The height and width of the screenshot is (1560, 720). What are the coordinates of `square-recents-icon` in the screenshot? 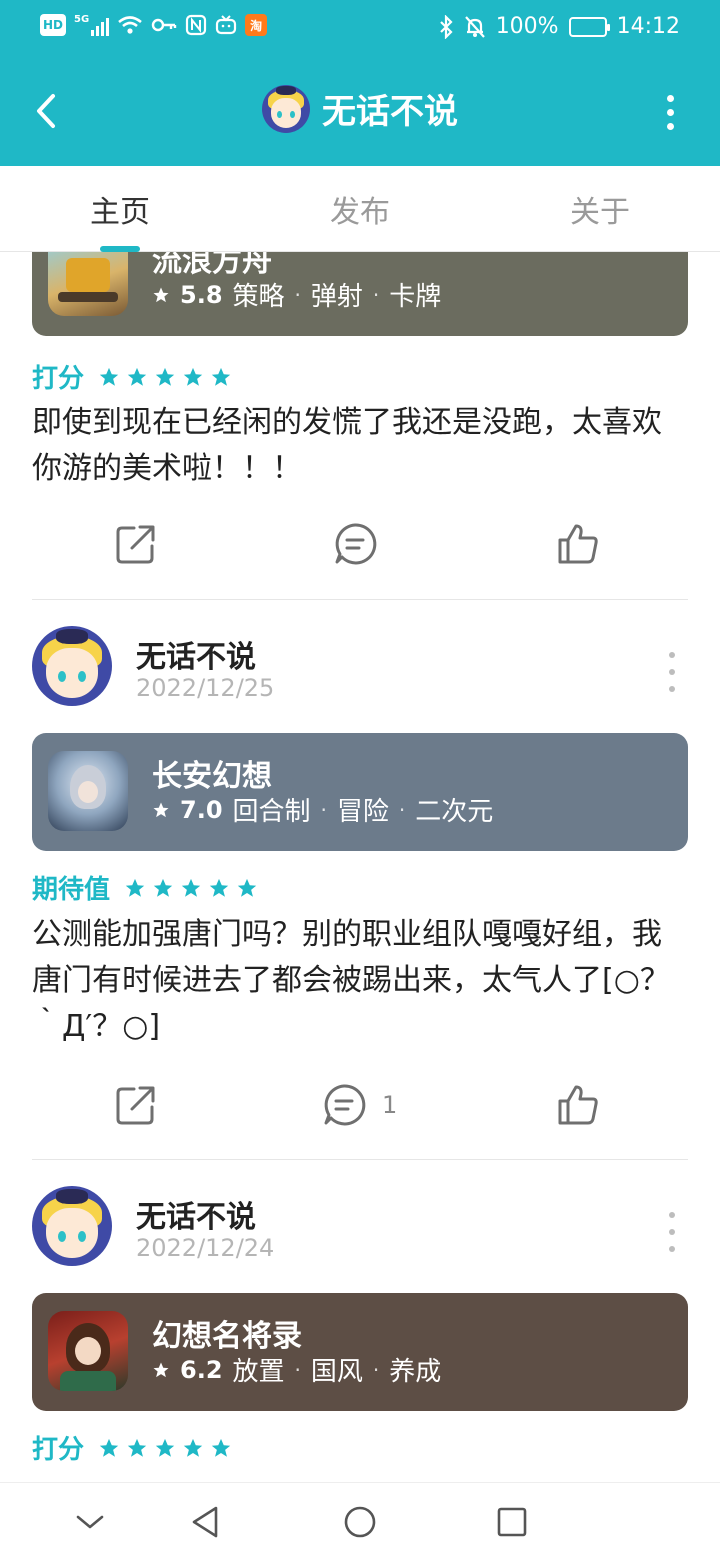 It's located at (512, 1522).